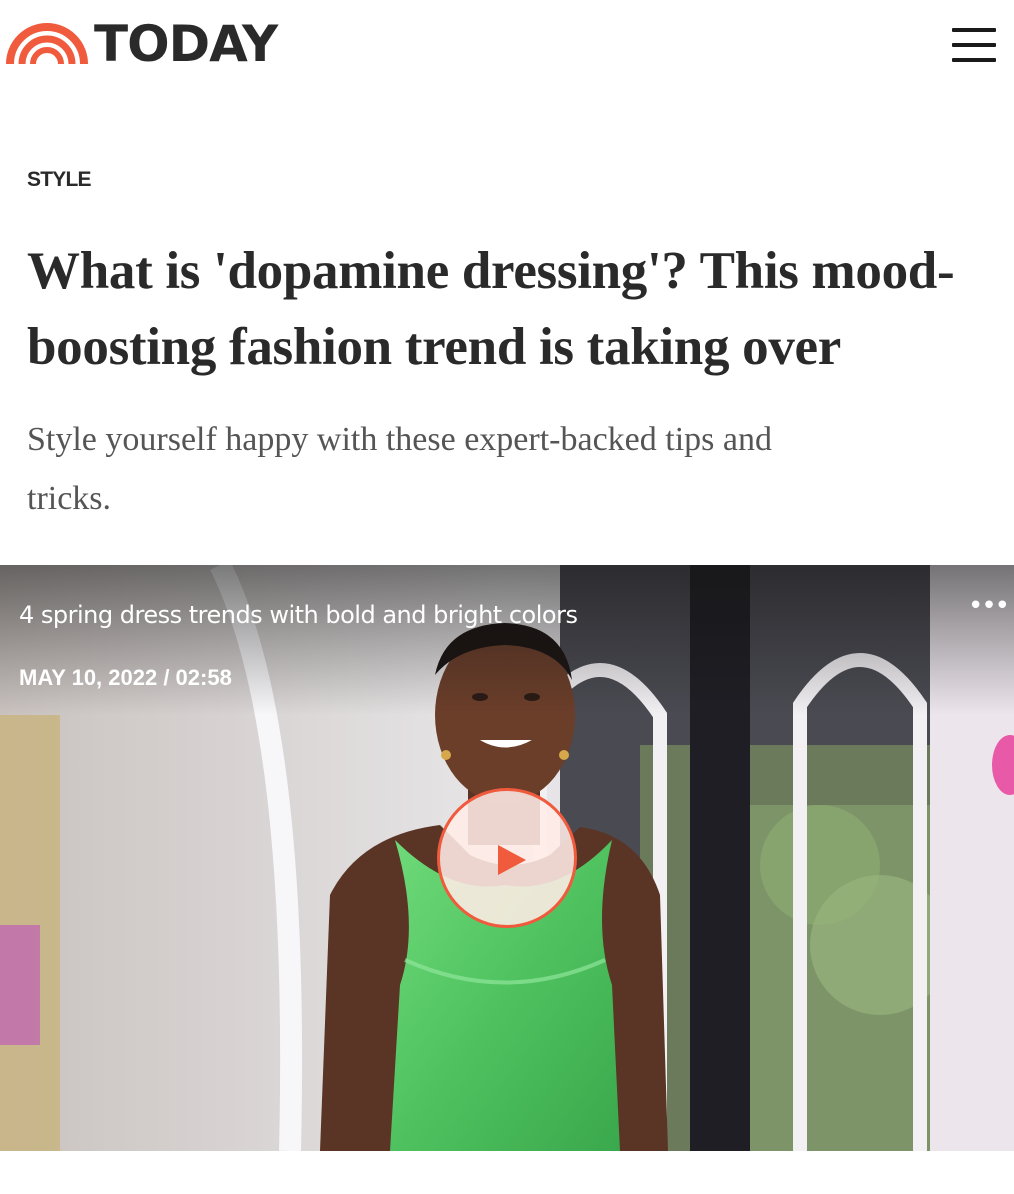 This screenshot has width=1014, height=1194. Describe the element at coordinates (47, 44) in the screenshot. I see `rainbow-logo-icon` at that location.